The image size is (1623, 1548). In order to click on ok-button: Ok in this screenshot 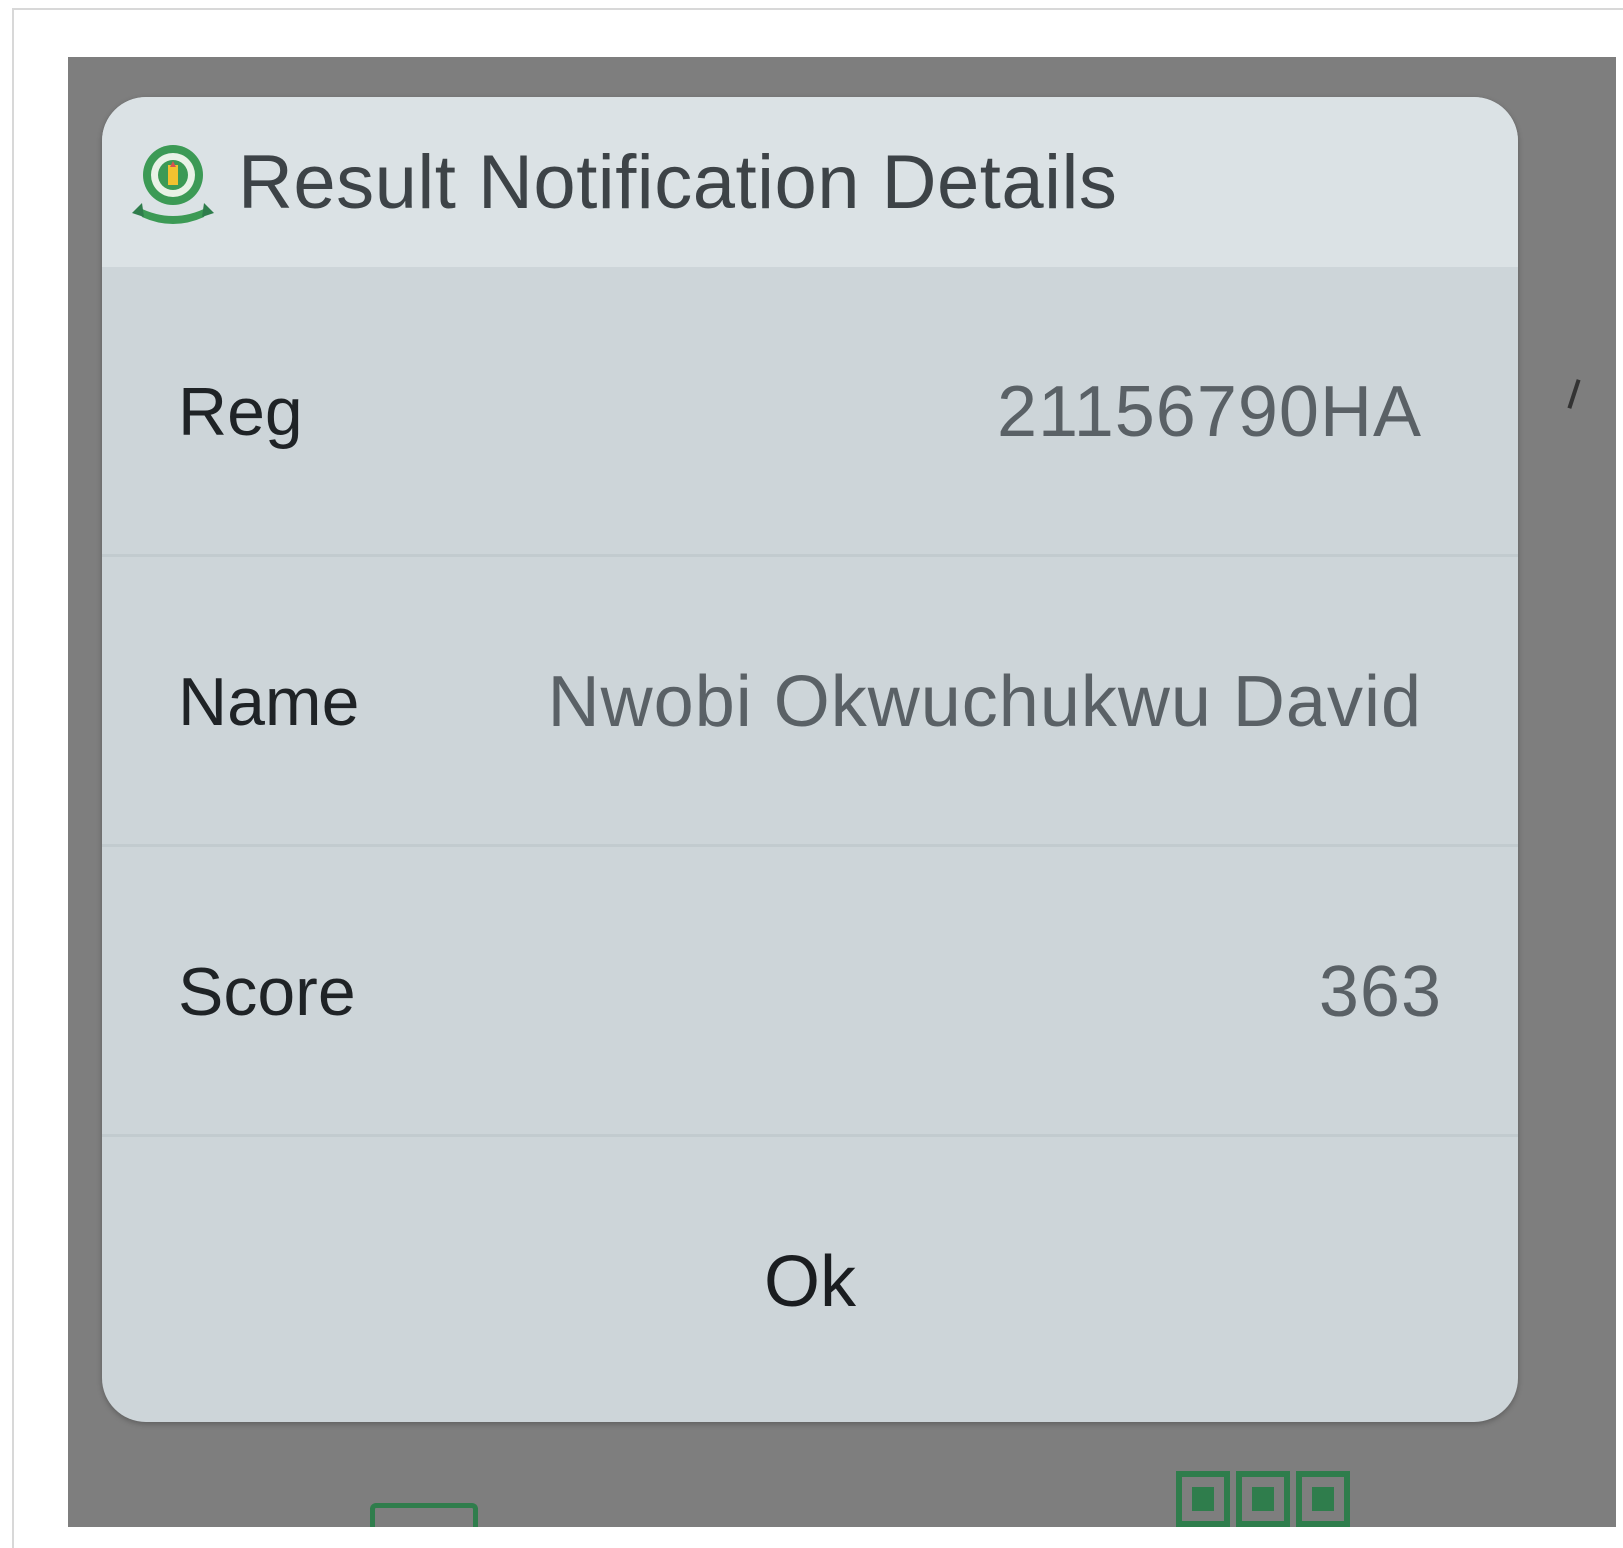, I will do `click(810, 1282)`.